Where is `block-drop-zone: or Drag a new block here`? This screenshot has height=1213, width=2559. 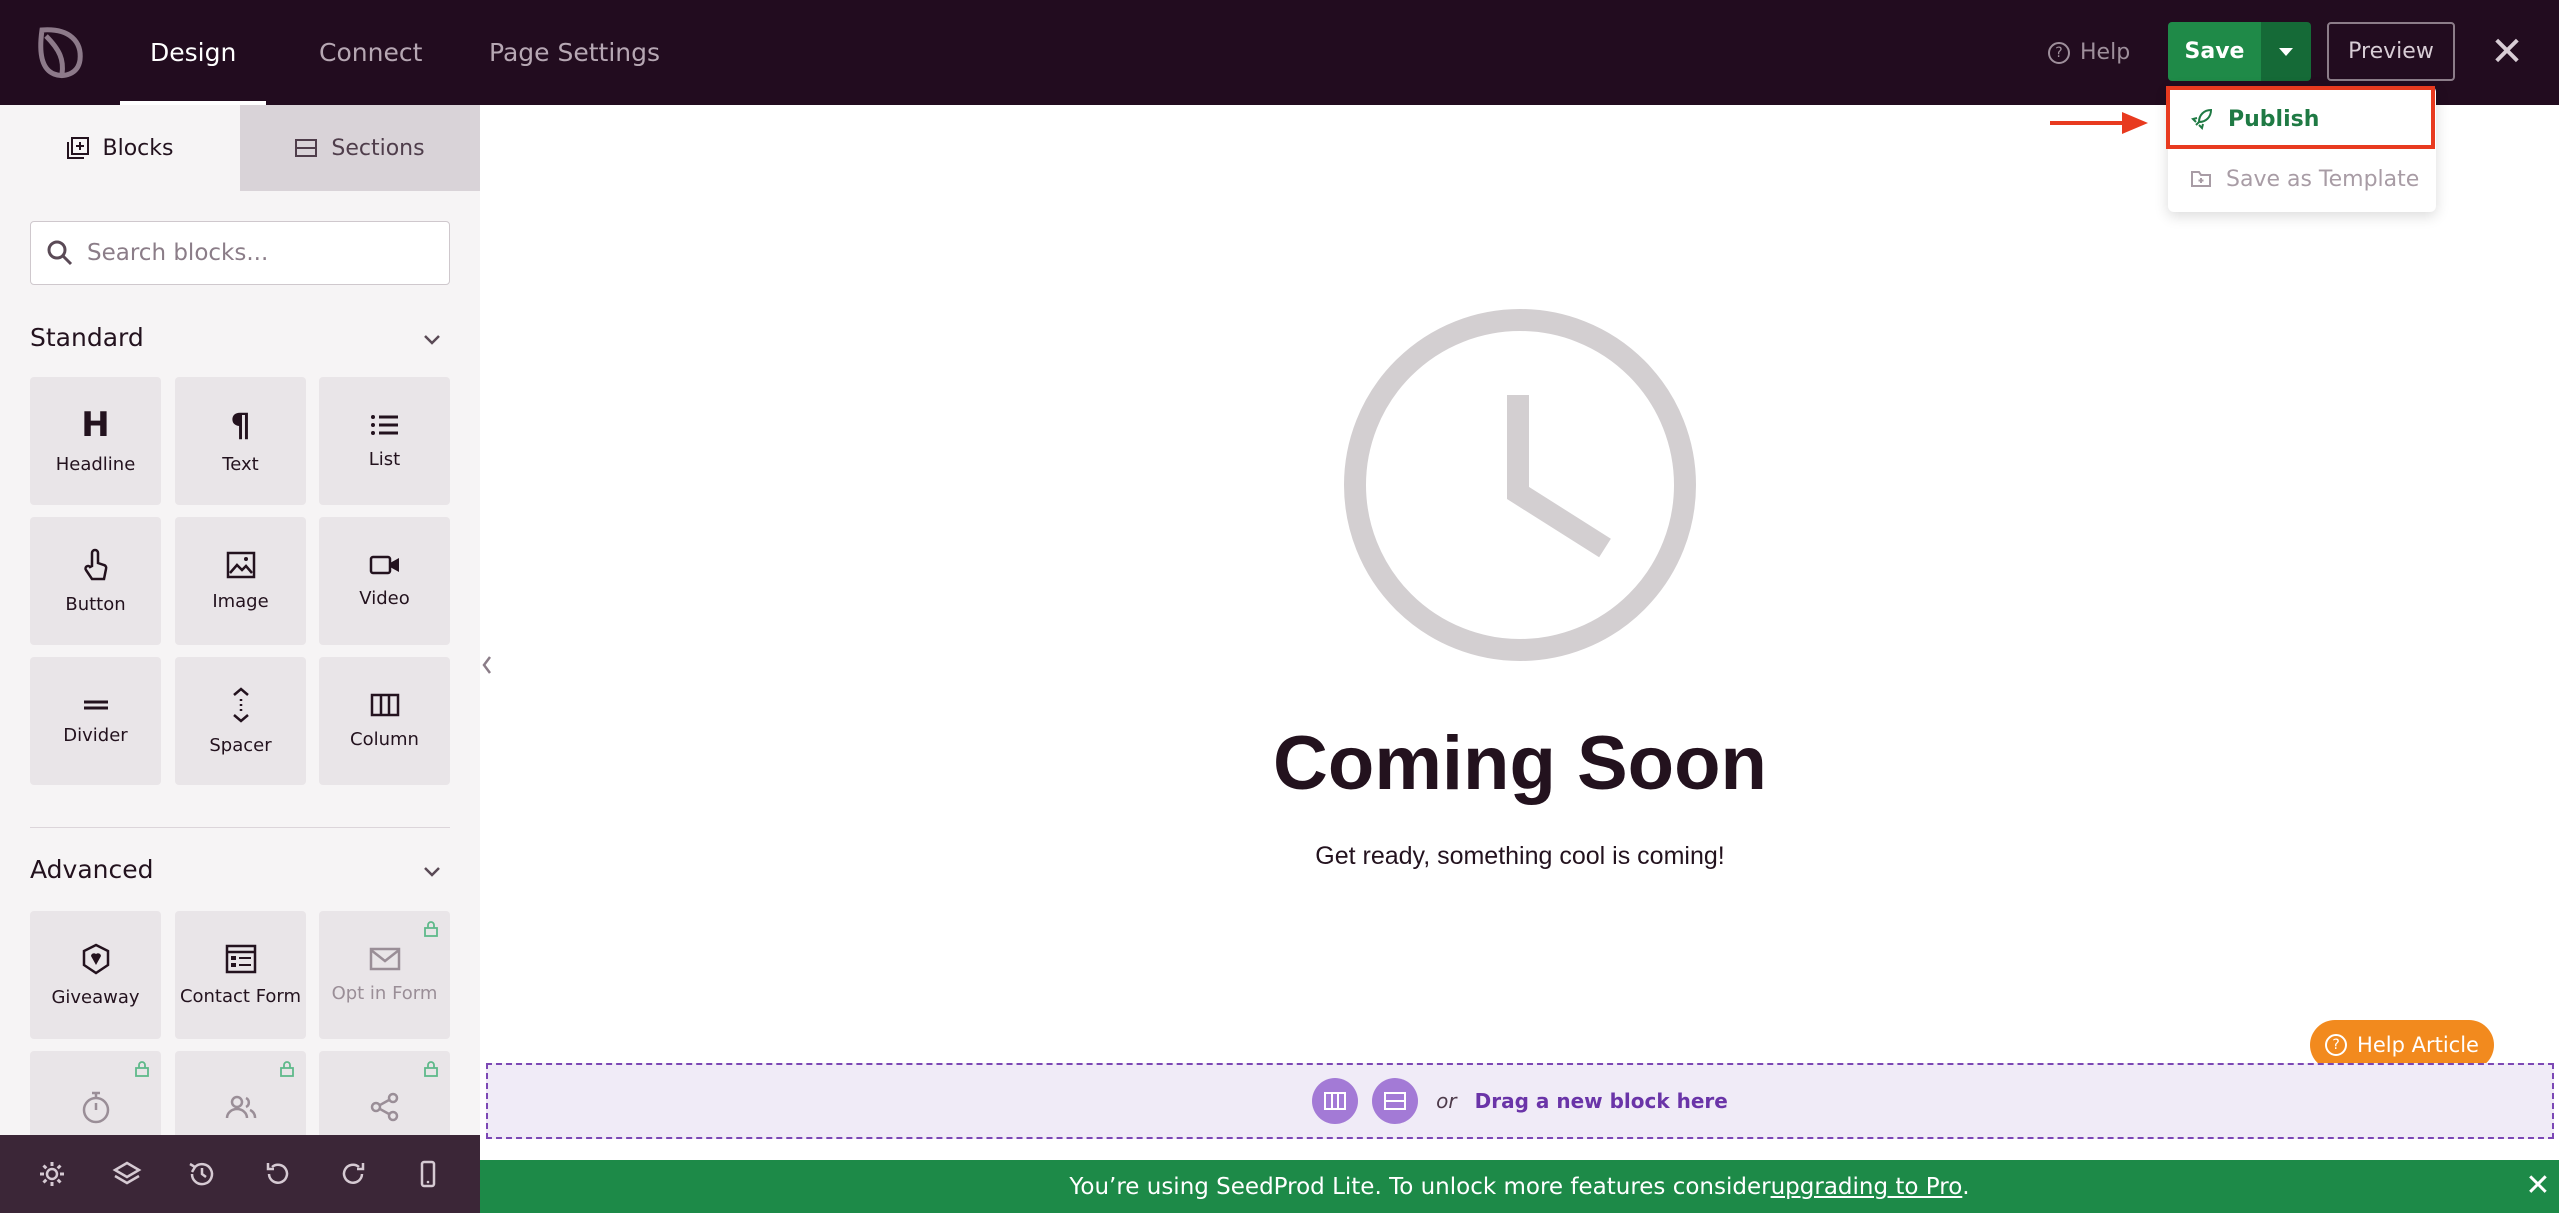 block-drop-zone: or Drag a new block here is located at coordinates (1520, 1101).